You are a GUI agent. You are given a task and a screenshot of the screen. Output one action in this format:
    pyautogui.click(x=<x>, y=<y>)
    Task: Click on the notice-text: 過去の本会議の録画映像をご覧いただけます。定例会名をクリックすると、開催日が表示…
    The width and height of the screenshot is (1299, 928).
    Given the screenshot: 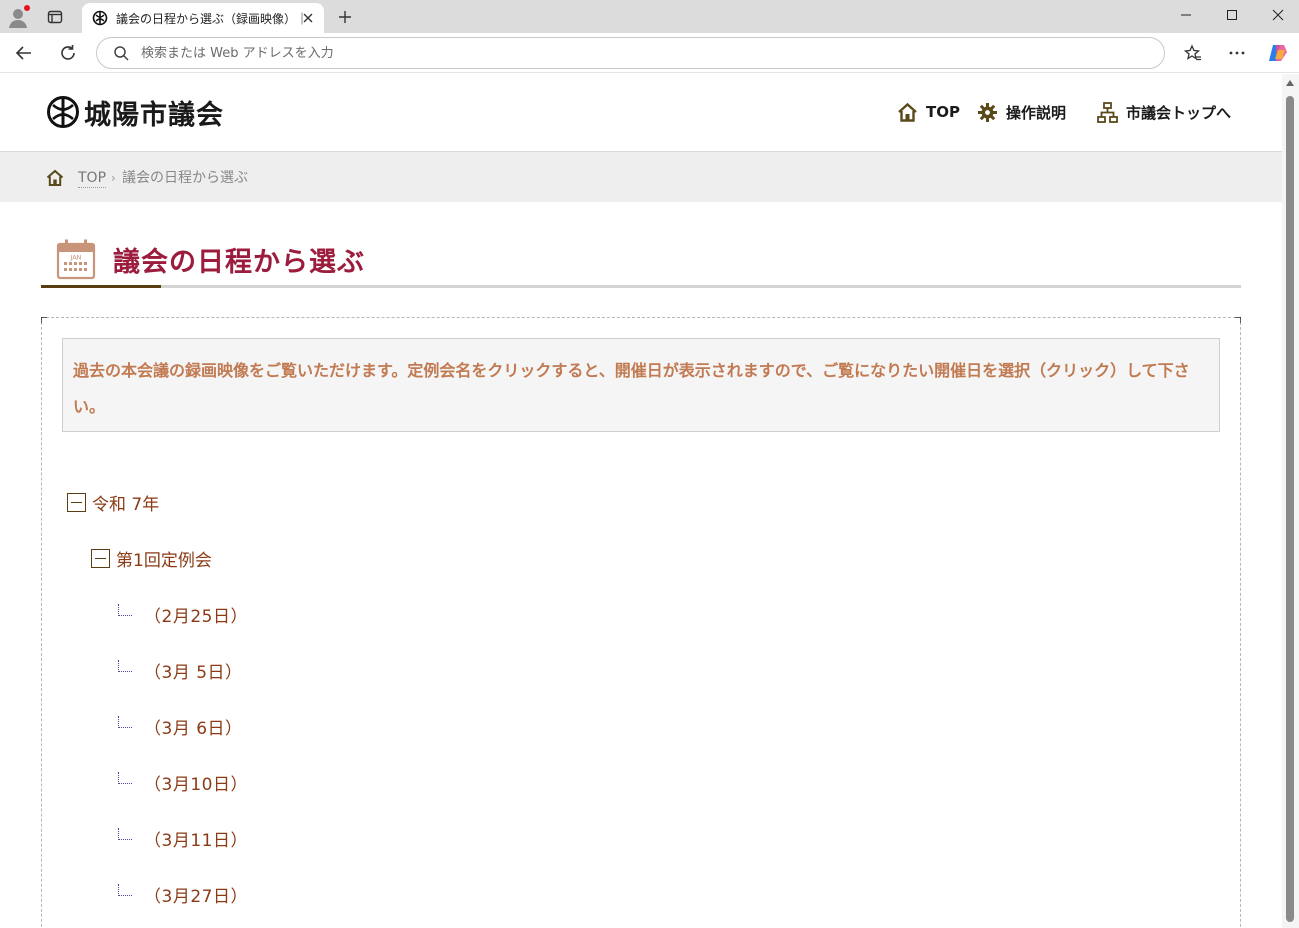 What is the action you would take?
    pyautogui.click(x=631, y=388)
    